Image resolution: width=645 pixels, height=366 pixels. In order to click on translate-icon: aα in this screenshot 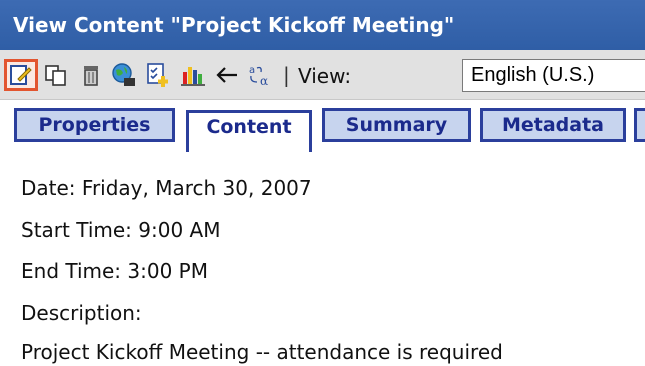, I will do `click(260, 75)`.